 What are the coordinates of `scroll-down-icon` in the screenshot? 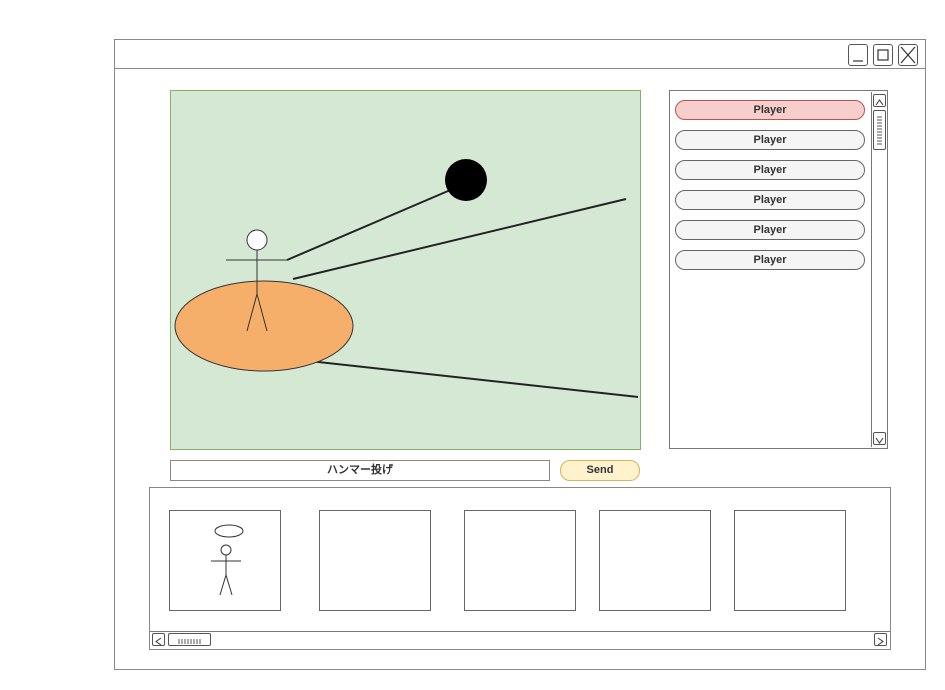 It's located at (879, 438).